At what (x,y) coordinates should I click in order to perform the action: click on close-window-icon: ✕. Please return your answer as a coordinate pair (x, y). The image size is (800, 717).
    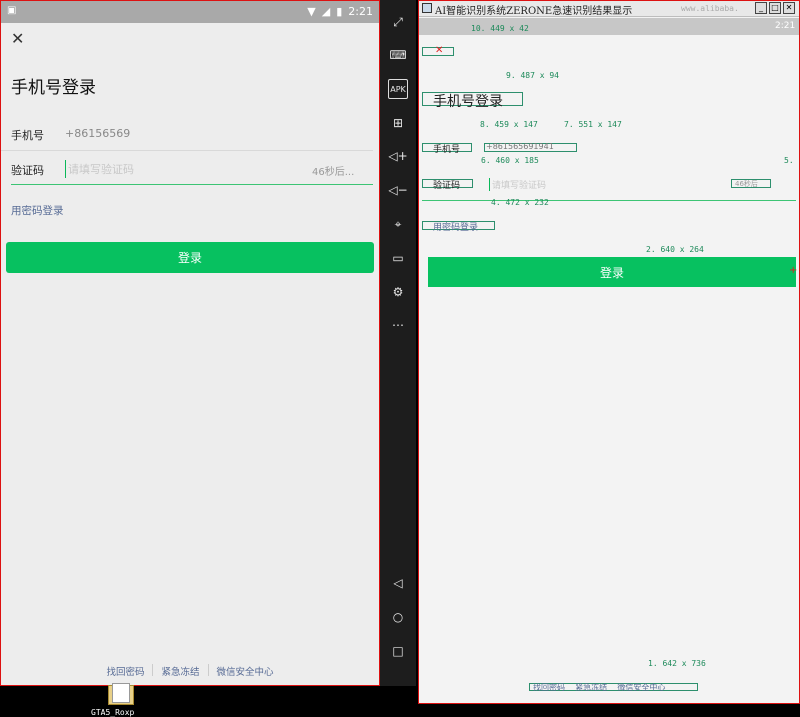
    Looking at the image, I should click on (789, 8).